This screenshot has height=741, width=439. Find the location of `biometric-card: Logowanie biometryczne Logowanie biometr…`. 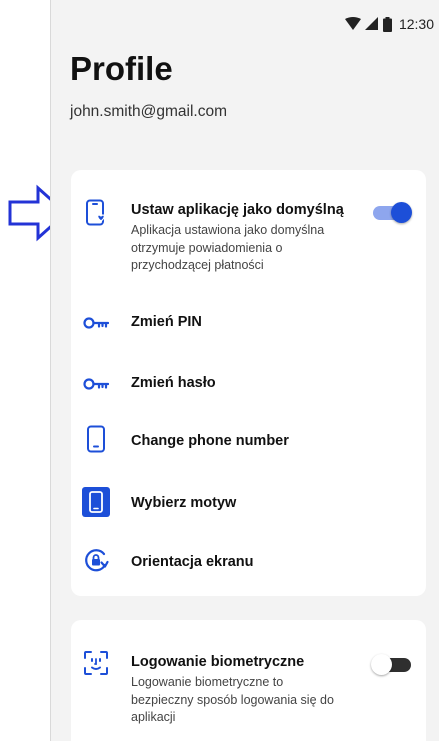

biometric-card: Logowanie biometryczne Logowanie biometr… is located at coordinates (248, 680).